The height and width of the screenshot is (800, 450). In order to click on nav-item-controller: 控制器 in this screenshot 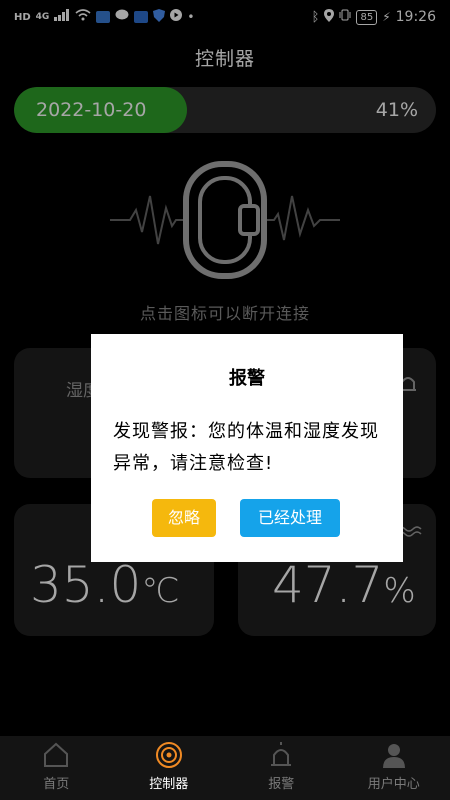, I will do `click(169, 768)`.